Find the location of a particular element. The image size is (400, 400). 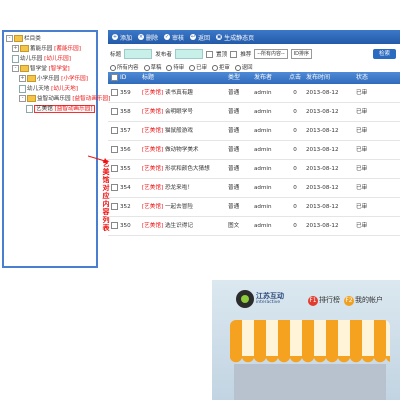

tree-item: + 小学乐园 [小学乐园] is located at coordinates (50, 79).